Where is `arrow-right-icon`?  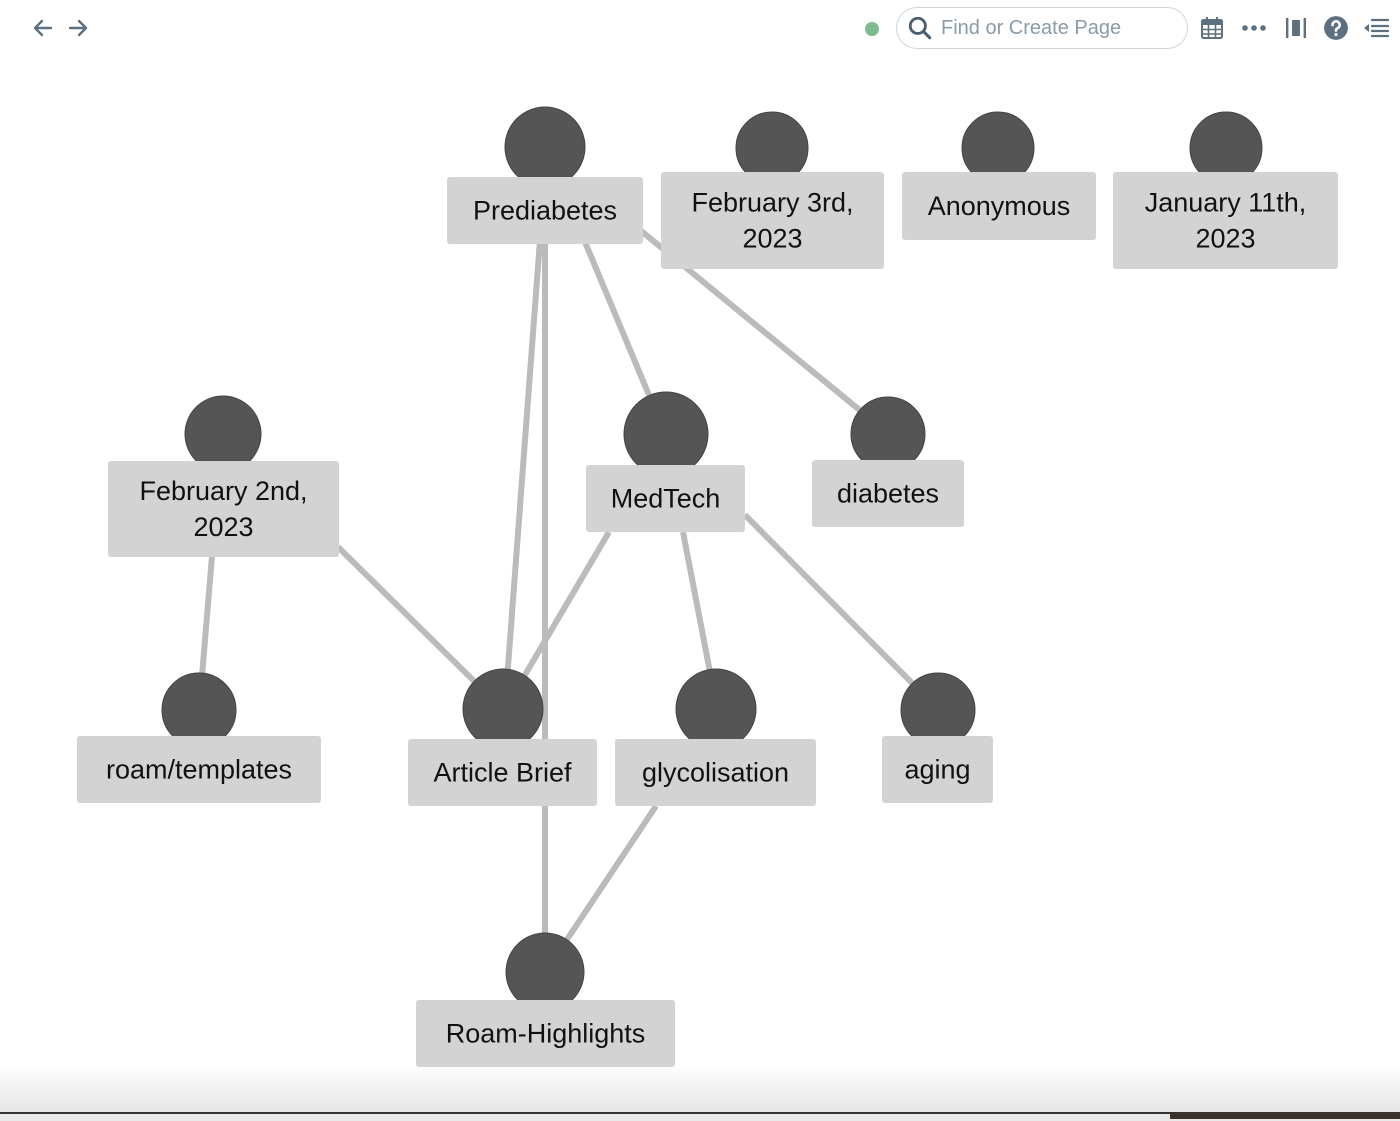
arrow-right-icon is located at coordinates (78, 28).